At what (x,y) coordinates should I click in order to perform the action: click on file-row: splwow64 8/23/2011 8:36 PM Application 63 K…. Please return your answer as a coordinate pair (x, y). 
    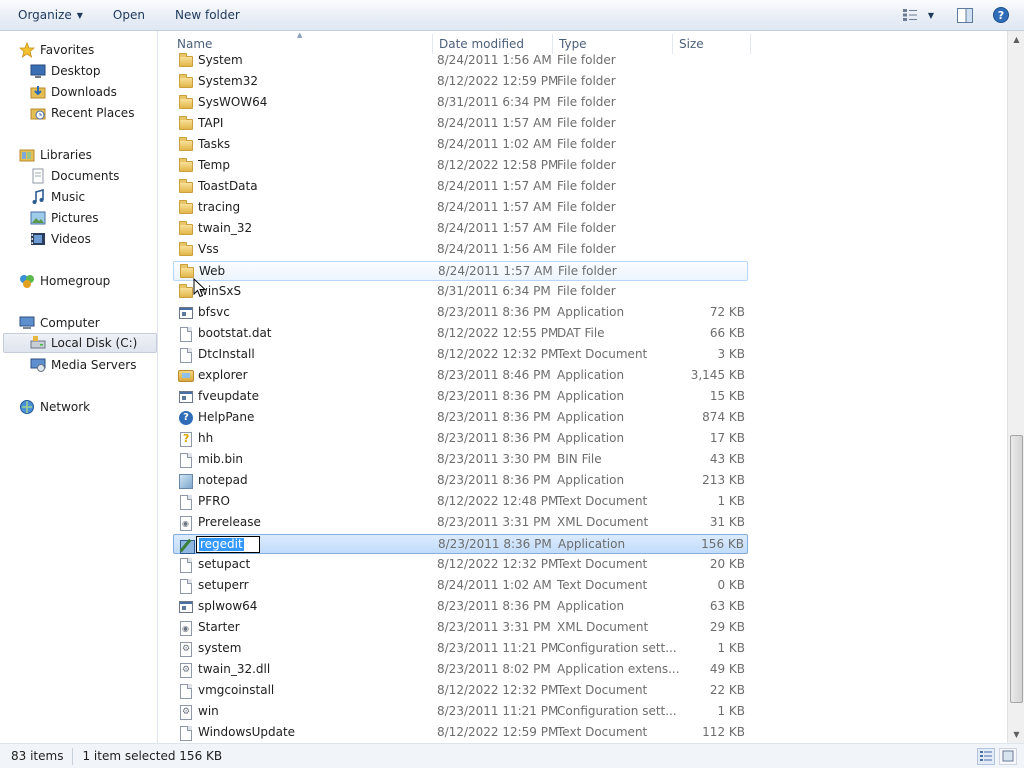
    Looking at the image, I should click on (460, 607).